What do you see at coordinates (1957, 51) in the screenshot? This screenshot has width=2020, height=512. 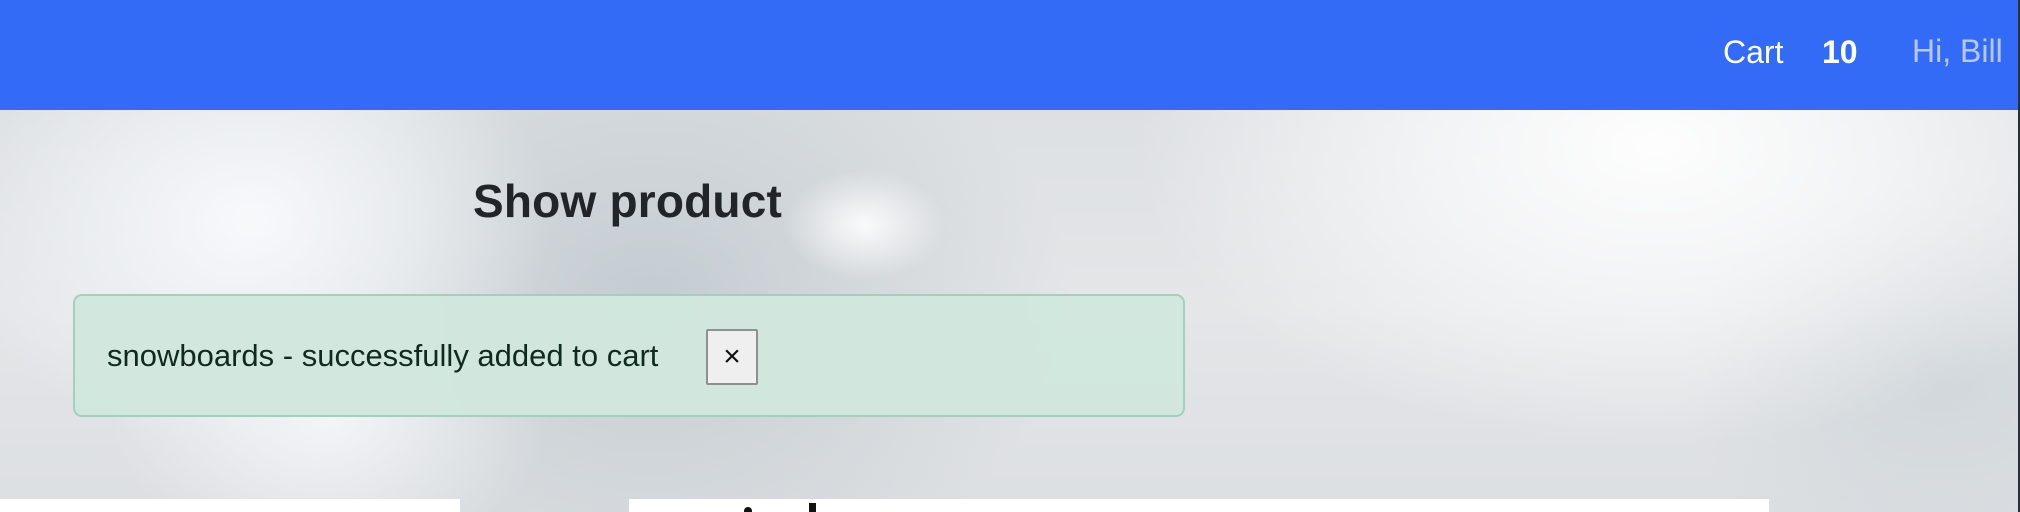 I see `user-greeting: Hi, Bill` at bounding box center [1957, 51].